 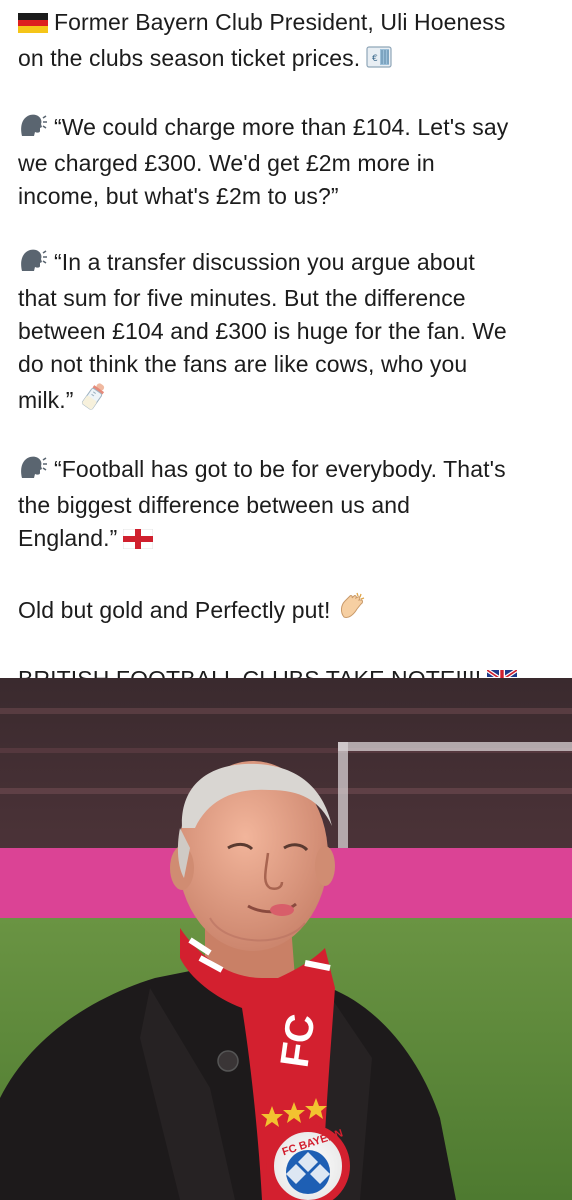 I want to click on euro-banknote-icon: €, so click(x=379, y=61).